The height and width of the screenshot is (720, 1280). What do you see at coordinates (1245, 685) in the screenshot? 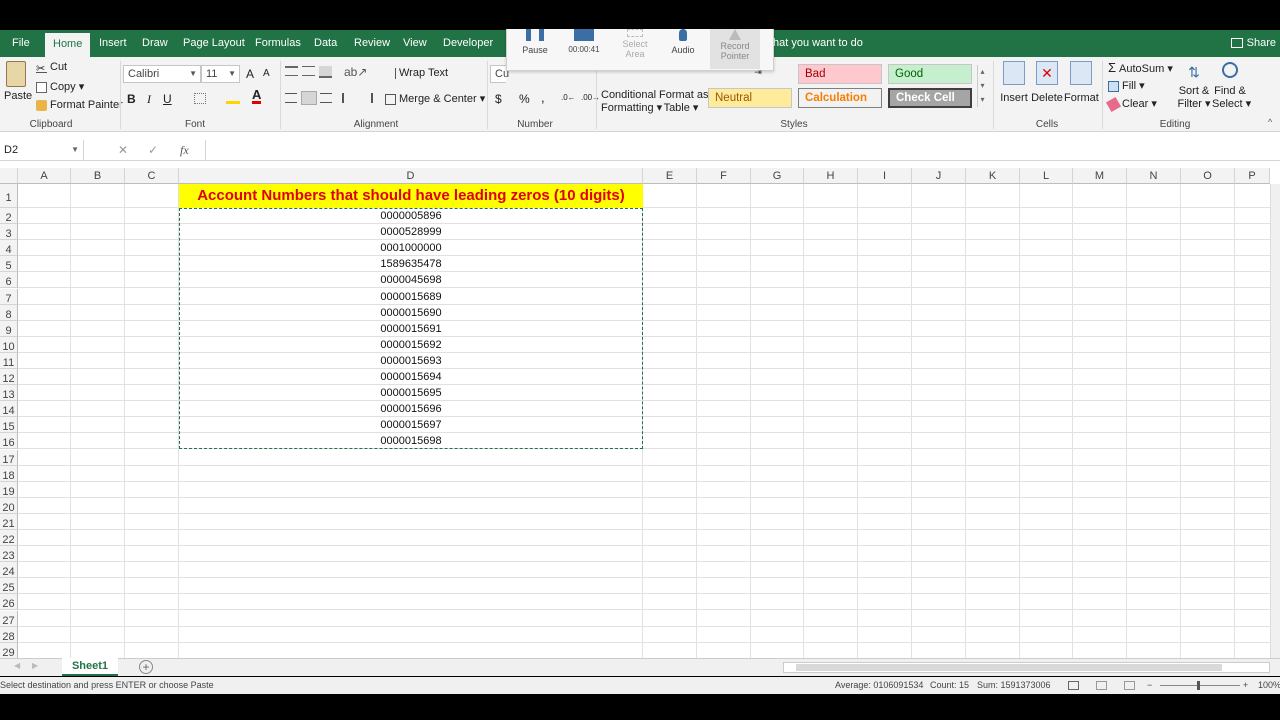
I see `zoom-in-icon: +` at bounding box center [1245, 685].